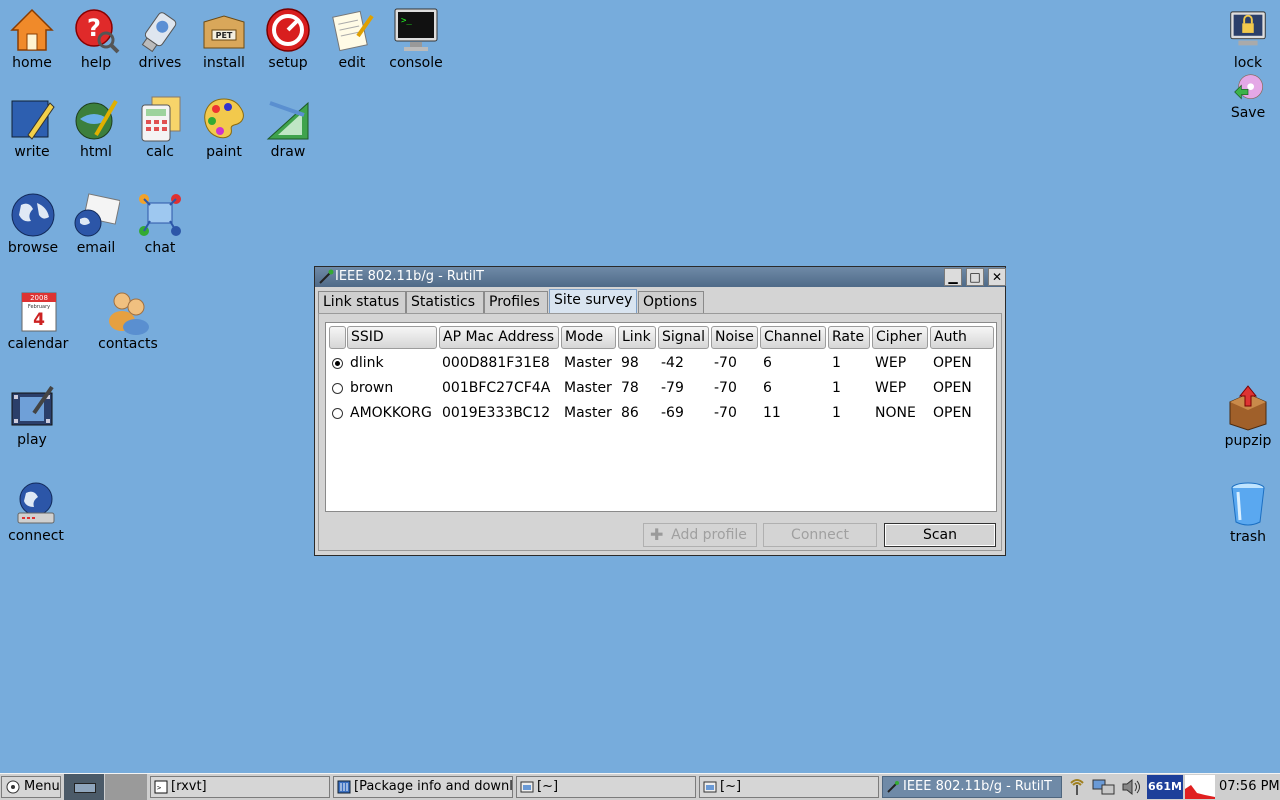  I want to click on desktop-icon-save: Save, so click(1245, 96).